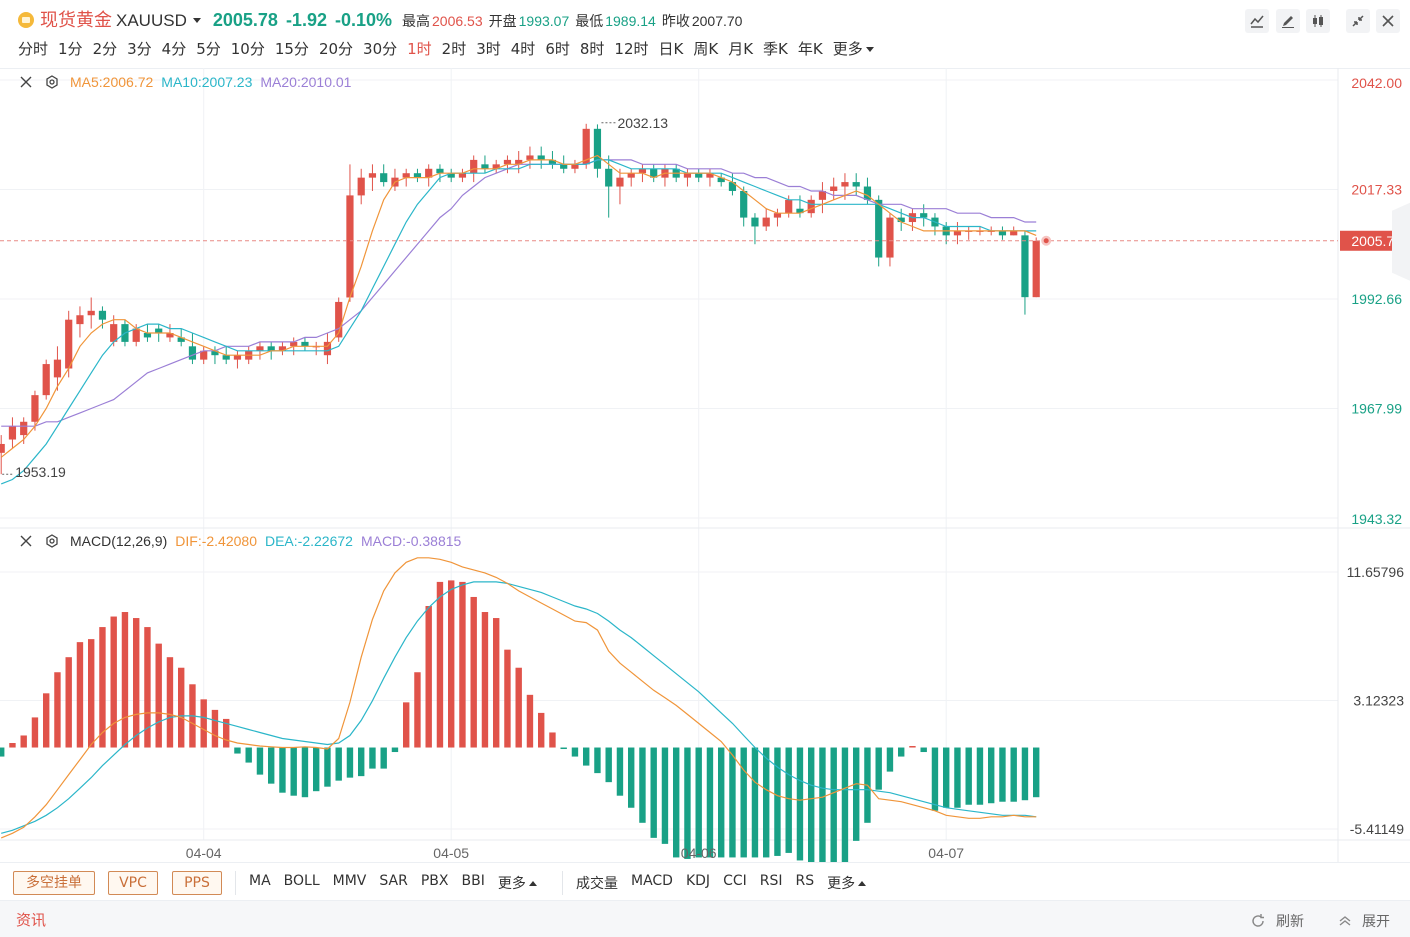  Describe the element at coordinates (488, 48) in the screenshot. I see `period-tab: 3时` at that location.